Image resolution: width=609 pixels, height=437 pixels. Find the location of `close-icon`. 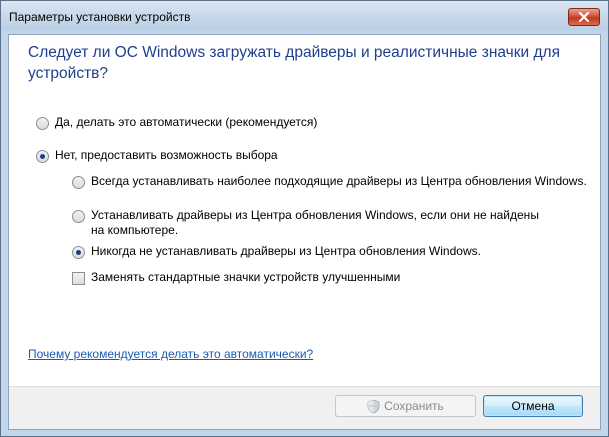

close-icon is located at coordinates (584, 17).